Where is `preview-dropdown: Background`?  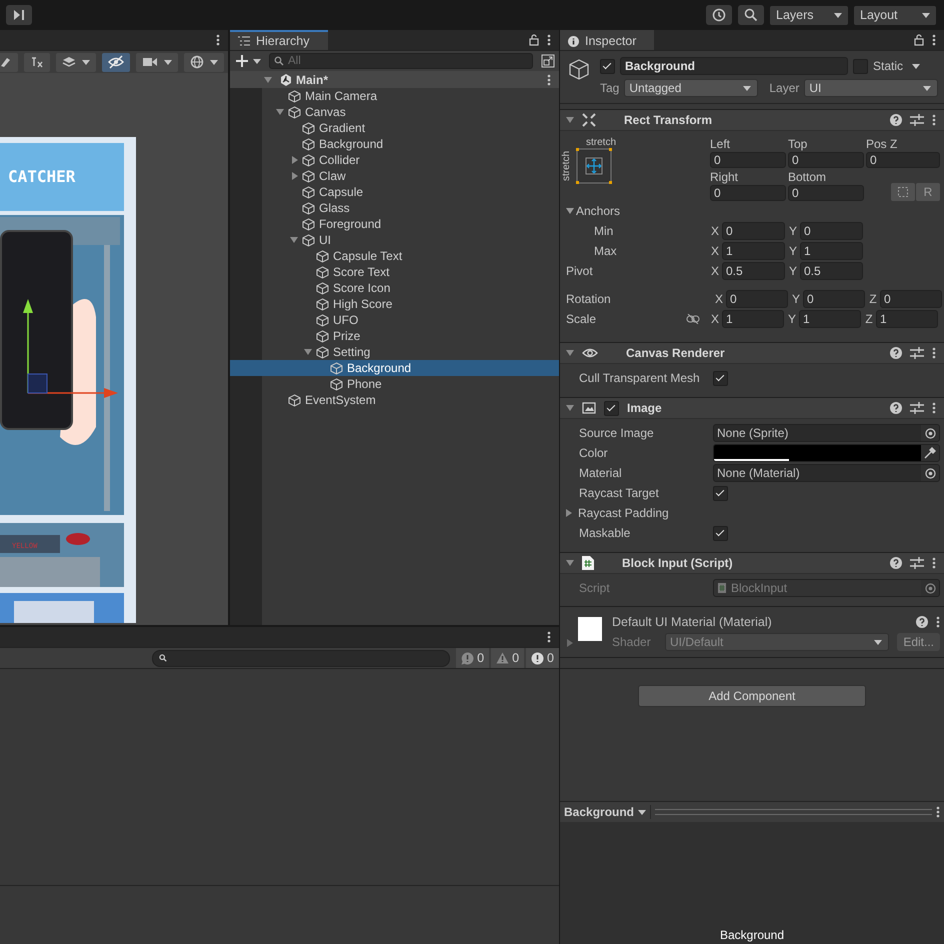 preview-dropdown: Background is located at coordinates (608, 812).